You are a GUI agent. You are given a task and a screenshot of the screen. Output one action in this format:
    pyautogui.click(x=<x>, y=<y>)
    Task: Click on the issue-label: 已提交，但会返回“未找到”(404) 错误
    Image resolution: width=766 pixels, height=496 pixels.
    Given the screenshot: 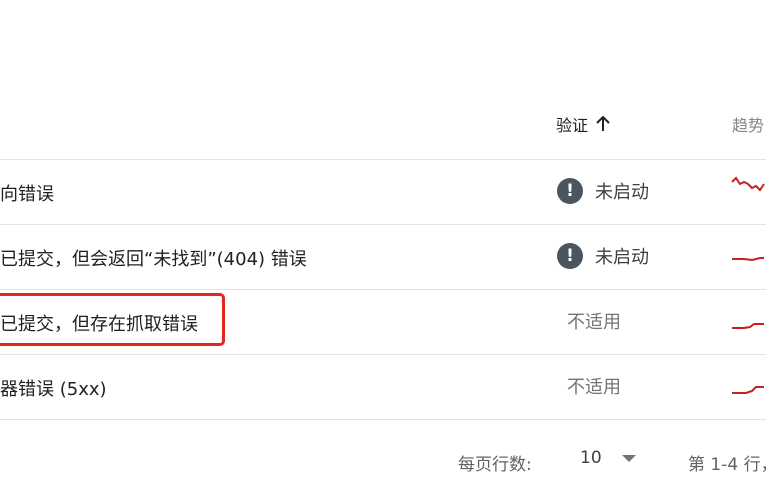 What is the action you would take?
    pyautogui.click(x=153, y=259)
    